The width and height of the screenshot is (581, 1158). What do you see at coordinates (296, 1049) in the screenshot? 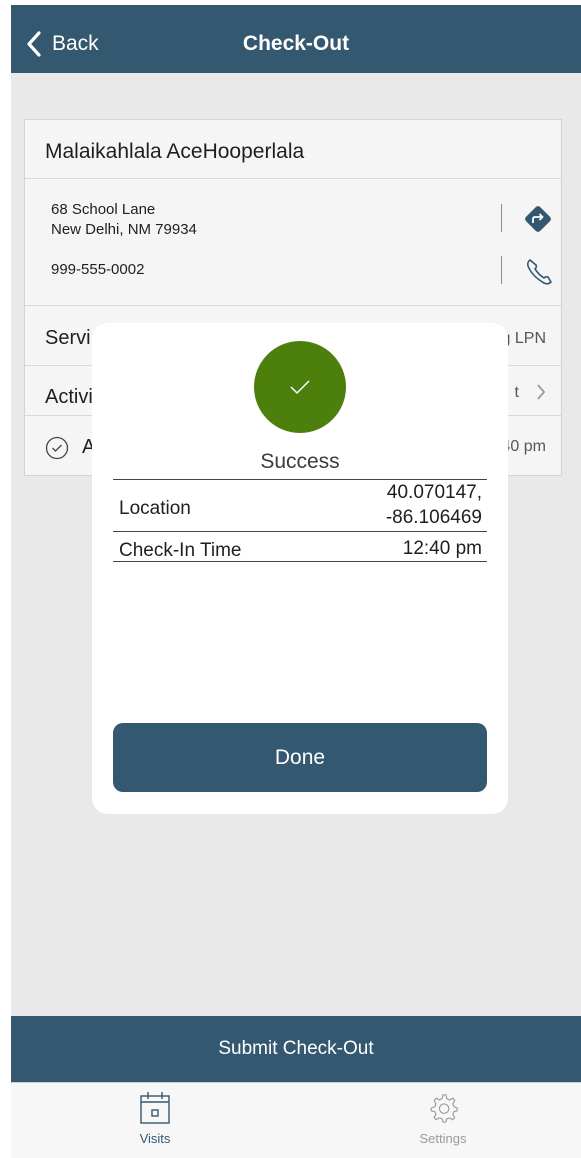
I see `submit-checkout-button: Submit Check-Out` at bounding box center [296, 1049].